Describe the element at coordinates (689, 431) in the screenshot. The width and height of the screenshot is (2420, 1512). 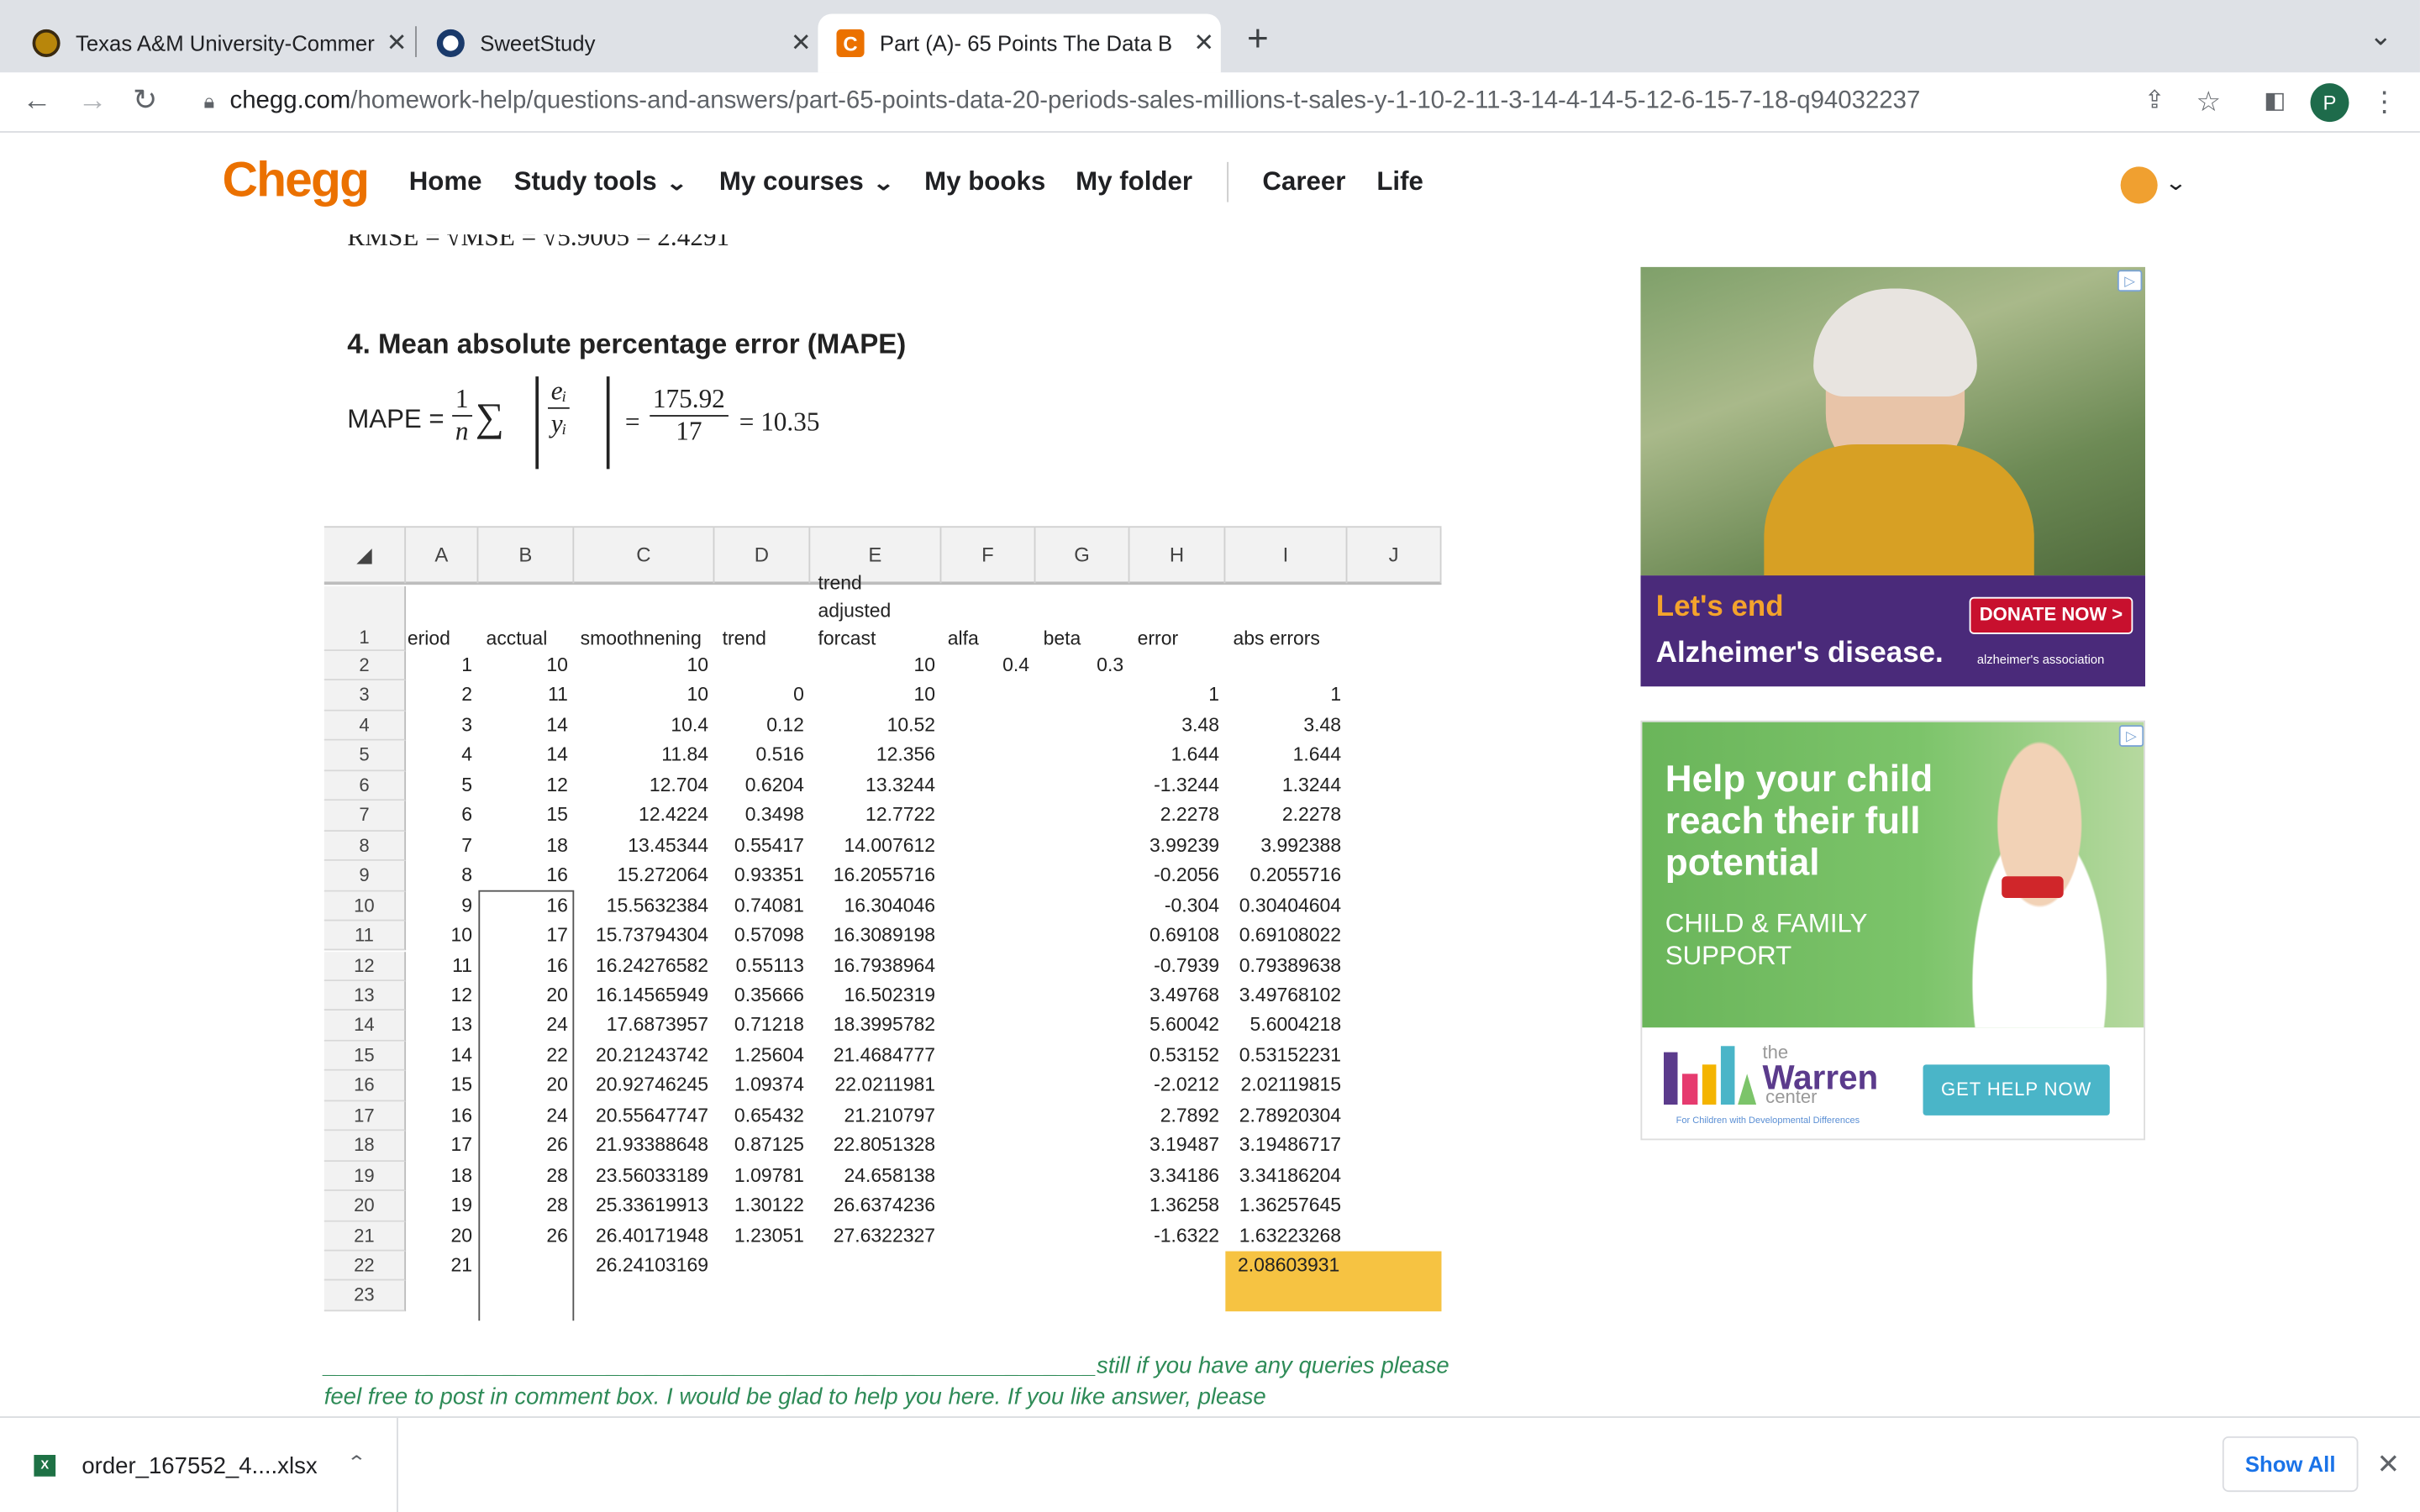
I see `denominator: 17` at that location.